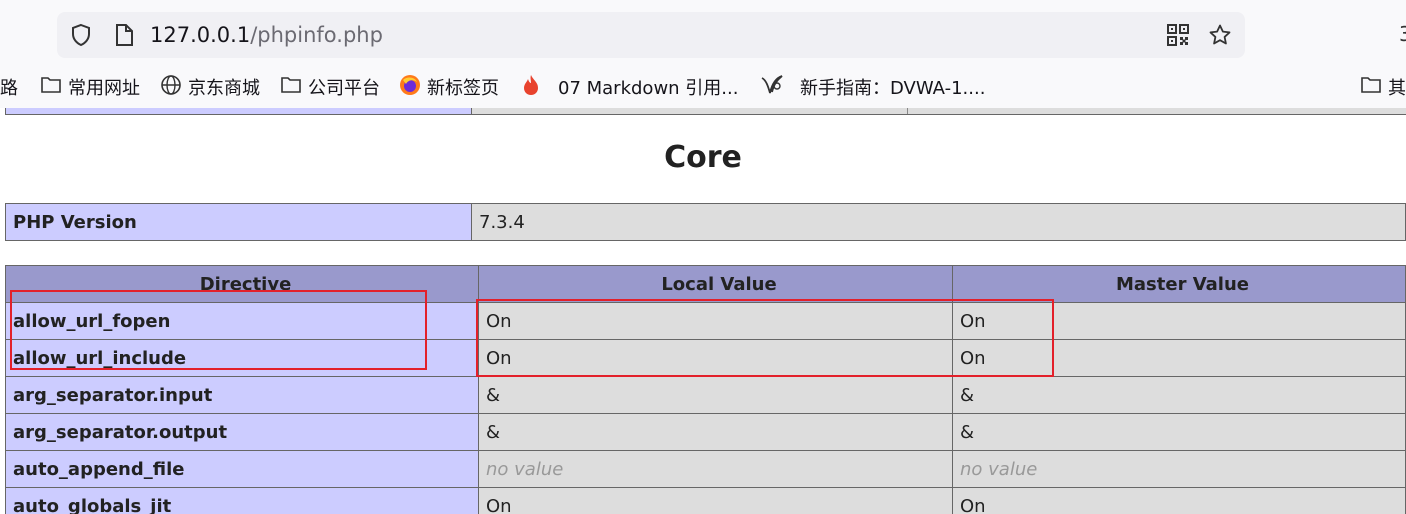  Describe the element at coordinates (174, 87) in the screenshot. I see `globe-icon` at that location.